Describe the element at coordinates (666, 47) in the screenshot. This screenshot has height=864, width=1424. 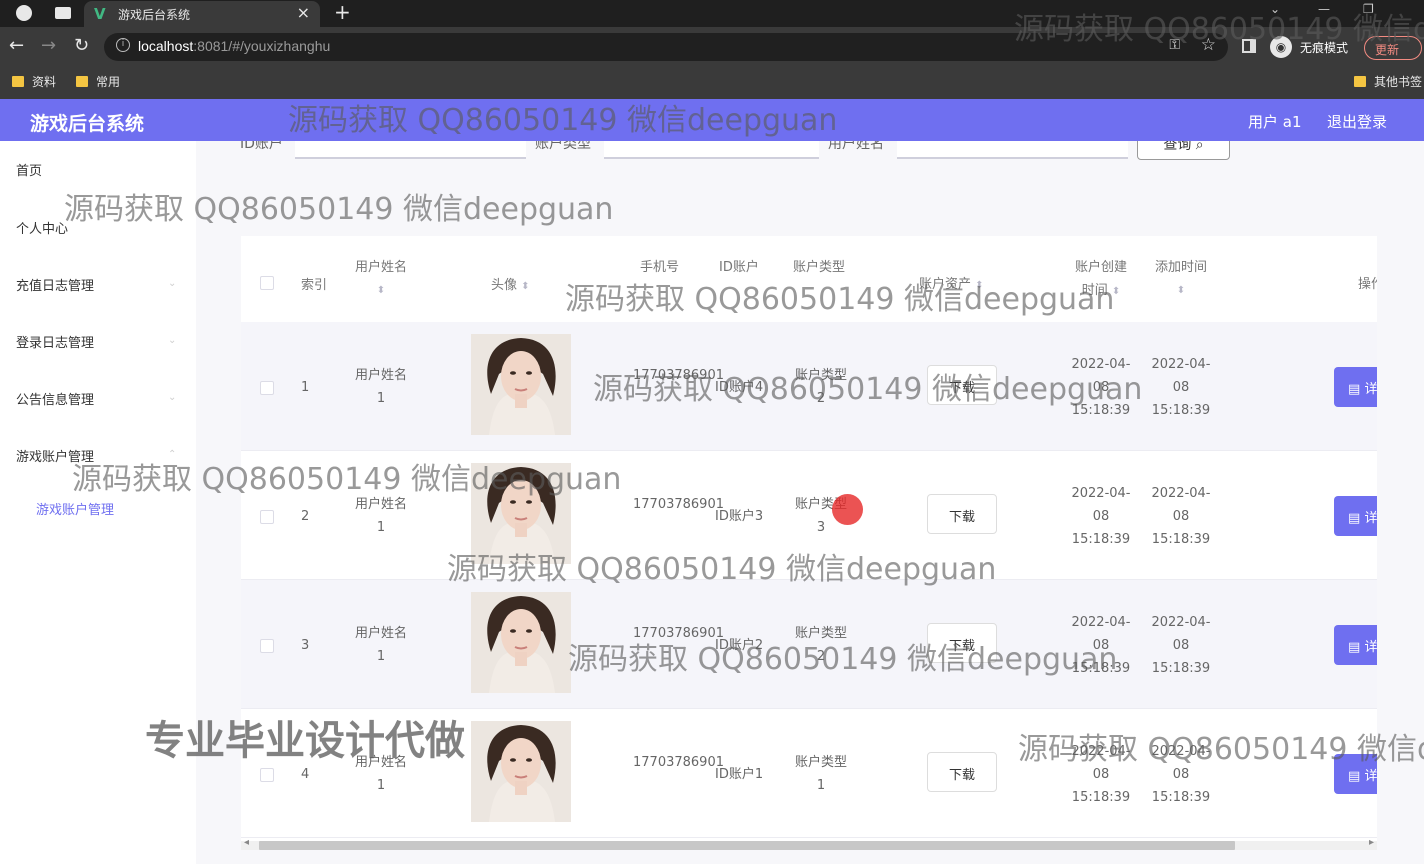
I see `url-field: i localhost:8081/#/youxizhanghu ⚿ ☆` at that location.